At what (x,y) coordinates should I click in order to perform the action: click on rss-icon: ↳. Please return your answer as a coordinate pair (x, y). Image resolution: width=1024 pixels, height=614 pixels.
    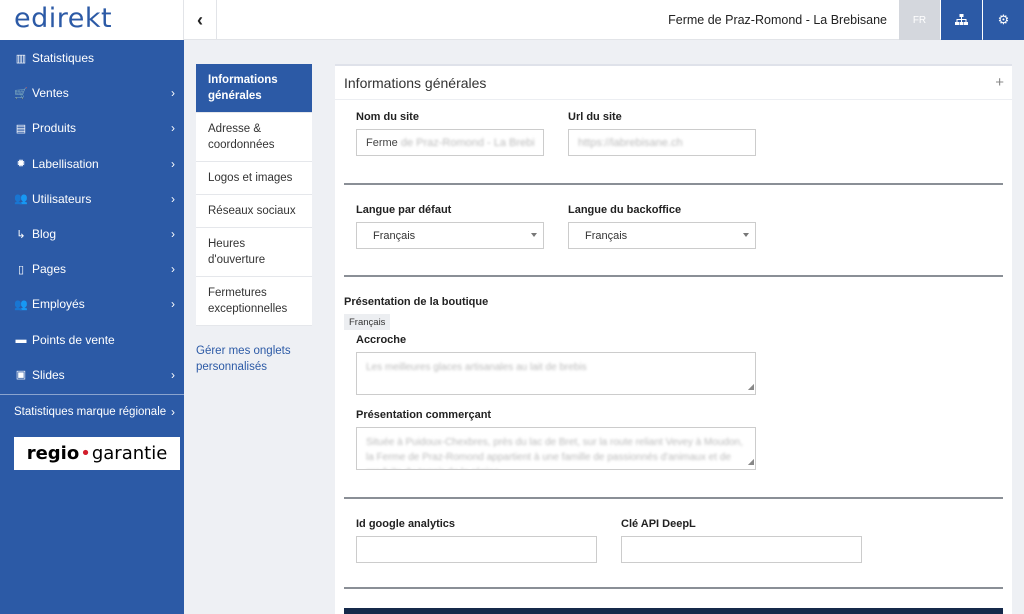
    Looking at the image, I should click on (21, 234).